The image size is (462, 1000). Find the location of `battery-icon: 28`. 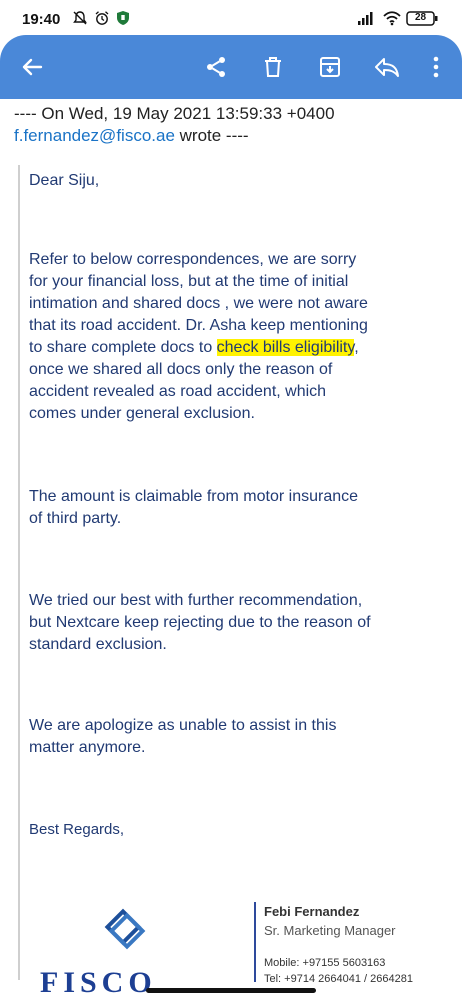

battery-icon: 28 is located at coordinates (422, 21).